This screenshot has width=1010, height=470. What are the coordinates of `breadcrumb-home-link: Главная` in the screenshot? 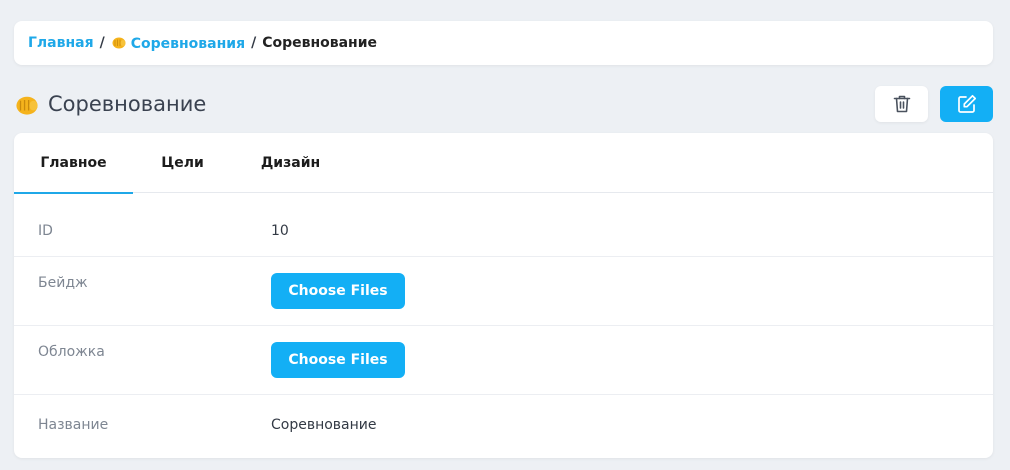 It's located at (61, 43).